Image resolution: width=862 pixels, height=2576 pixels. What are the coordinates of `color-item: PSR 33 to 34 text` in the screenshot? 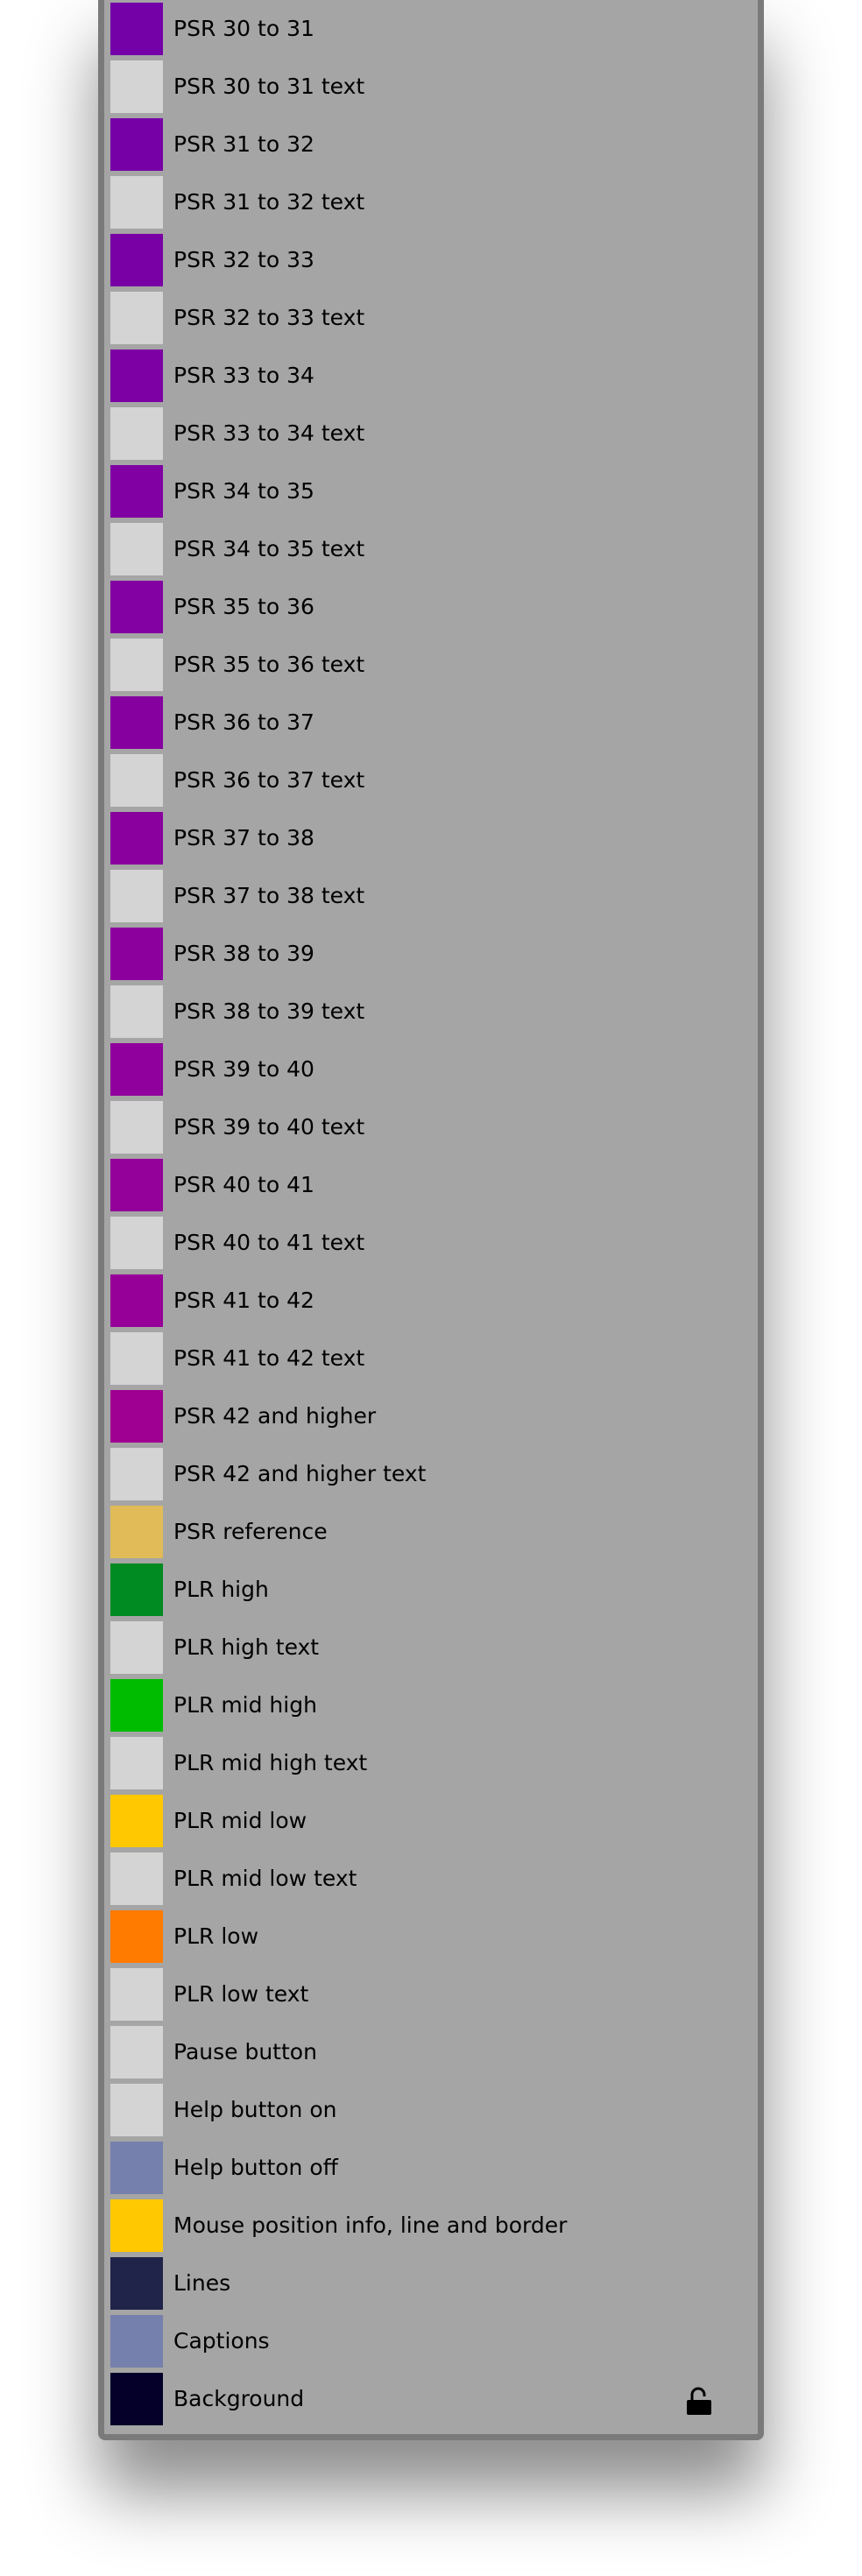 It's located at (434, 436).